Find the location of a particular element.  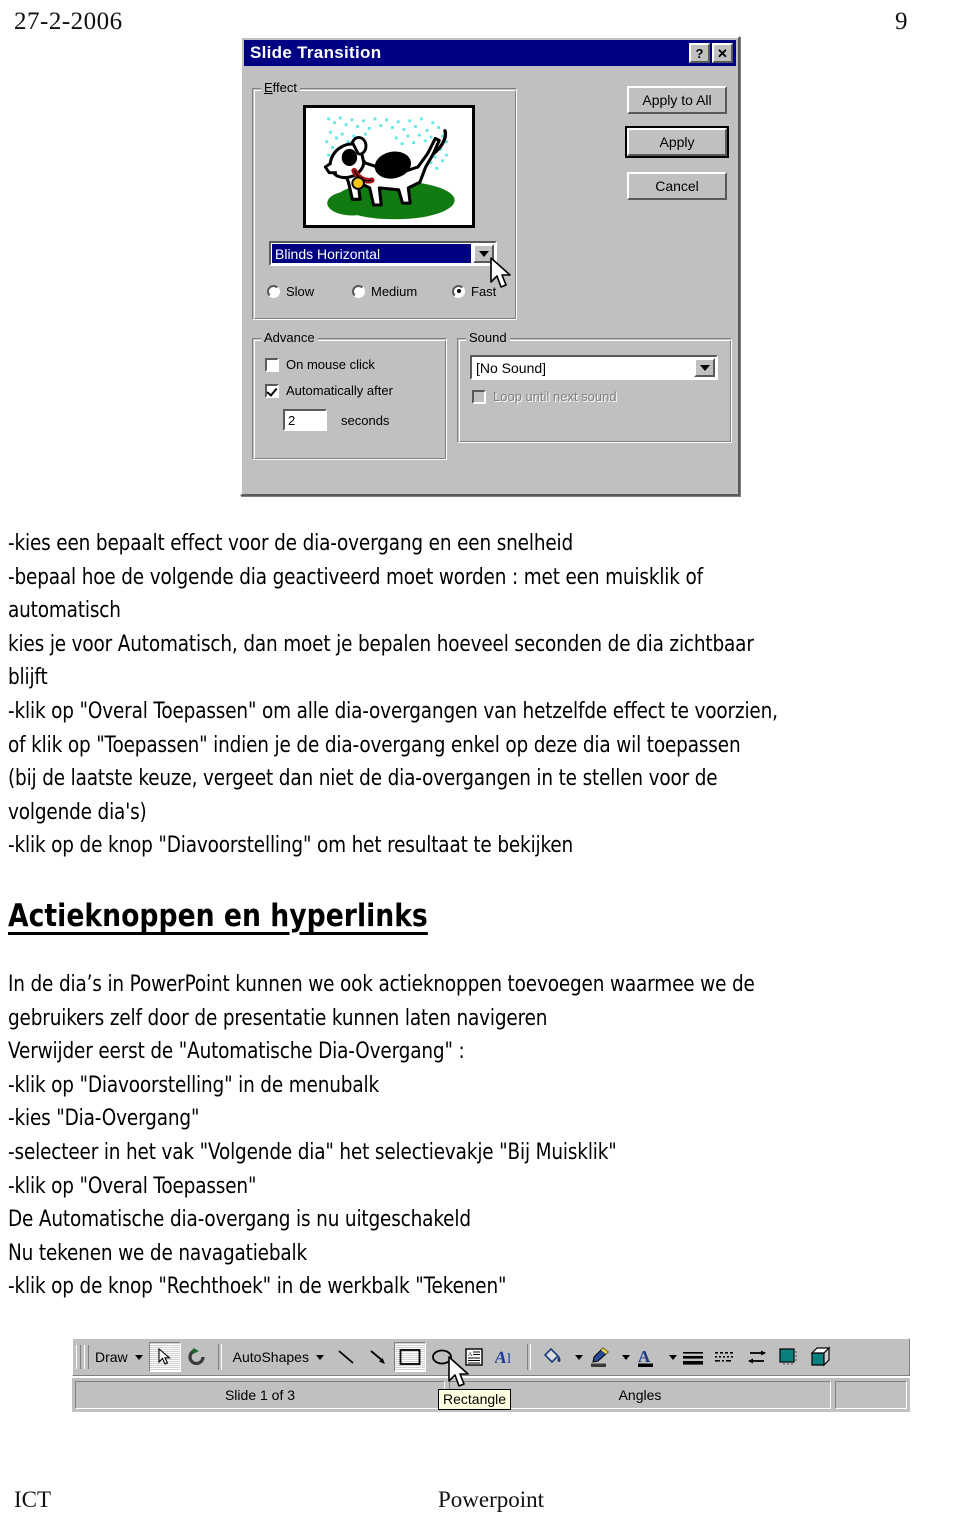

radio-label-slow: Slow is located at coordinates (300, 291).